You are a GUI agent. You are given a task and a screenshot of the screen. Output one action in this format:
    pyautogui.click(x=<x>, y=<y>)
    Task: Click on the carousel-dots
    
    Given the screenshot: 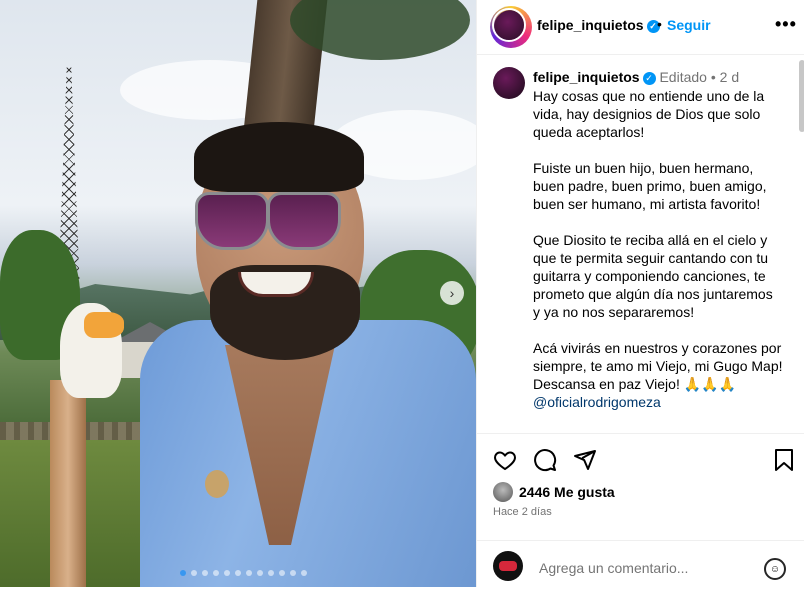 What is the action you would take?
    pyautogui.click(x=243, y=573)
    